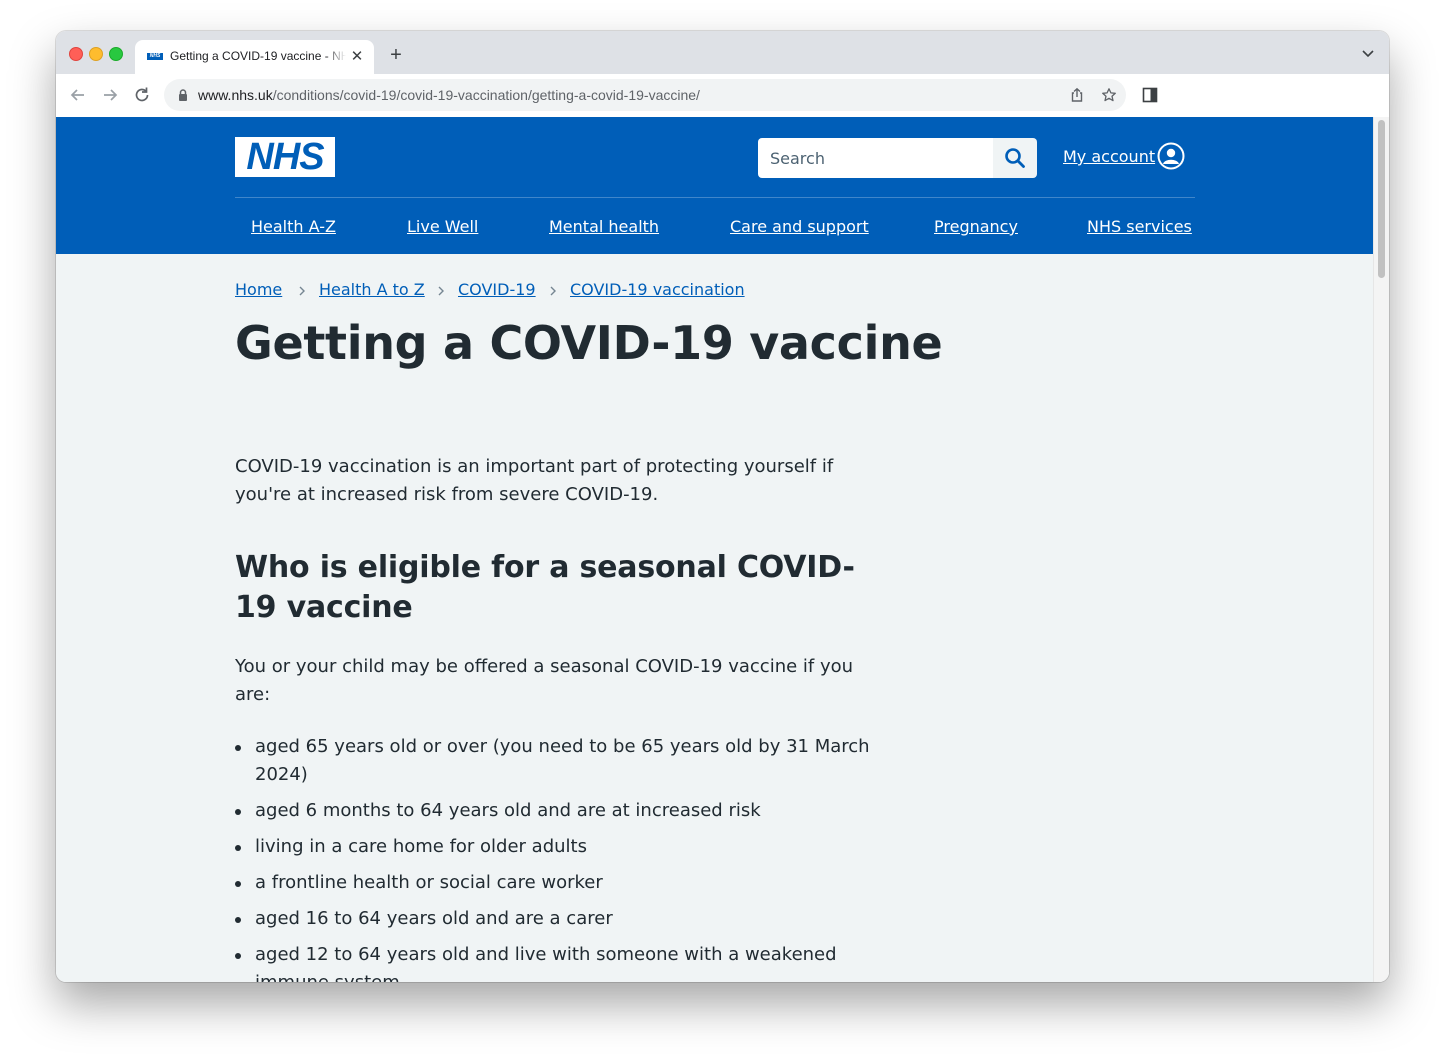 The image size is (1445, 1063). I want to click on nhs-logo-text: NHS, so click(285, 157).